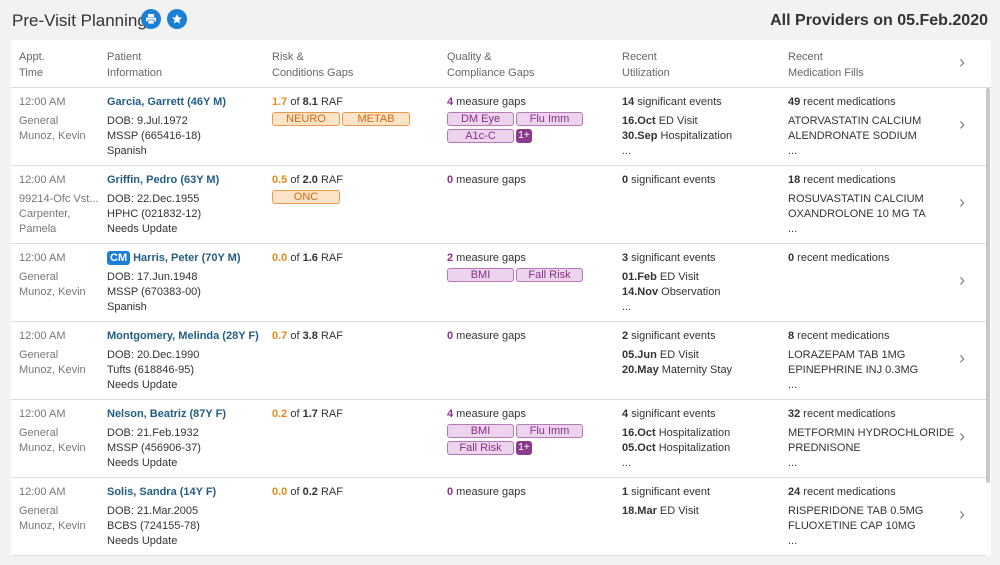 The image size is (1000, 565). Describe the element at coordinates (480, 136) in the screenshot. I see `quality-tag: A1c-C` at that location.